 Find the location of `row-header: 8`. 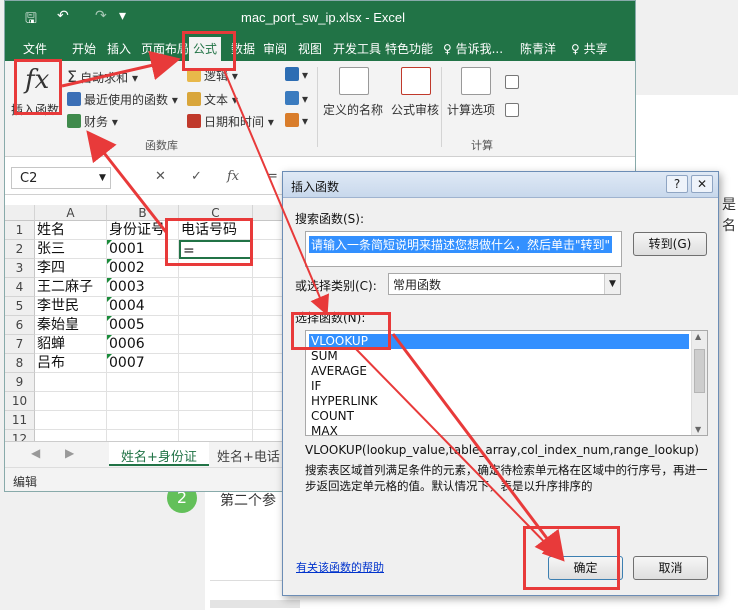

row-header: 8 is located at coordinates (20, 363).